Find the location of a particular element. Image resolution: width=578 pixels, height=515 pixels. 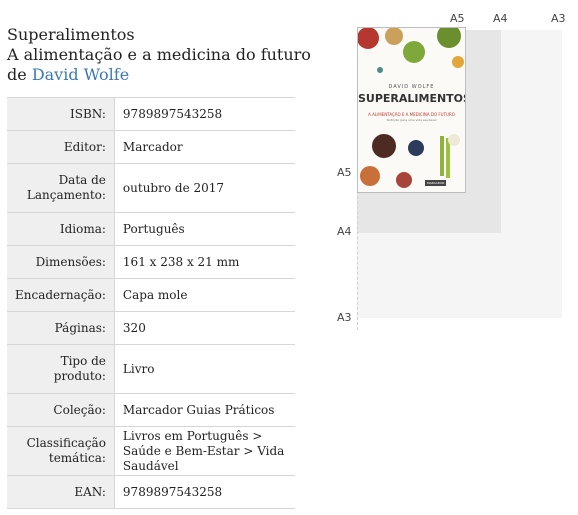

spec-value-release-date: outubro de 2017 is located at coordinates (204, 188).